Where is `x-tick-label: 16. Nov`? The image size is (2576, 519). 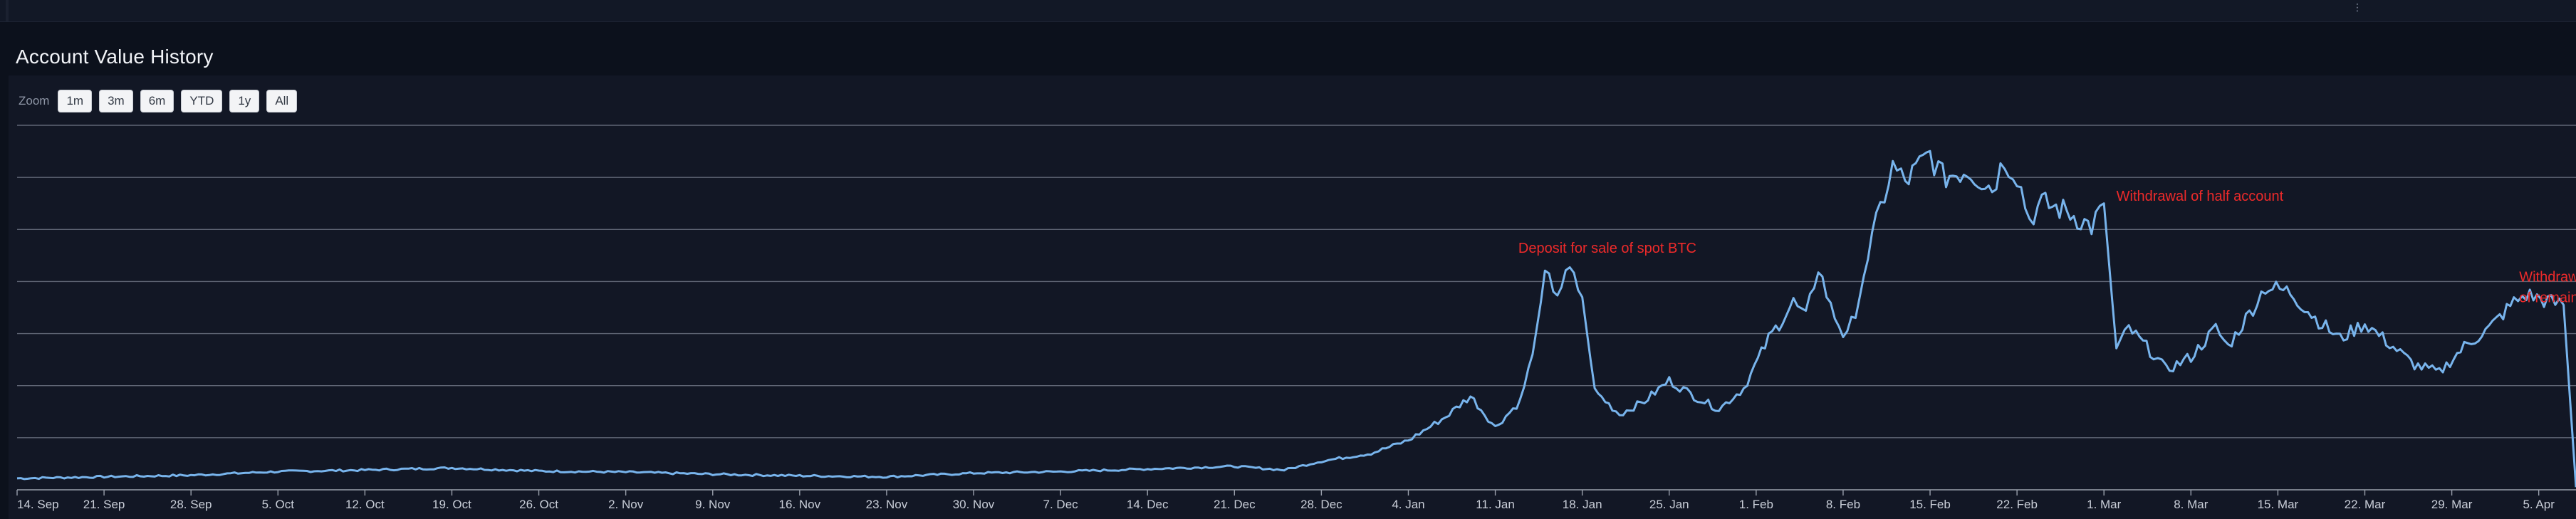
x-tick-label: 16. Nov is located at coordinates (800, 504).